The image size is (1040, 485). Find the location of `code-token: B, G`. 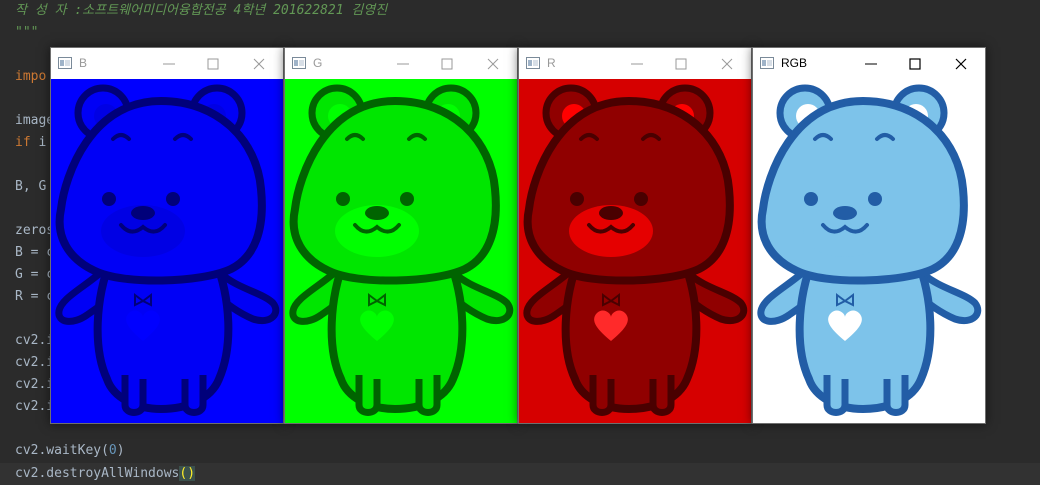

code-token: B, G is located at coordinates (31, 186).